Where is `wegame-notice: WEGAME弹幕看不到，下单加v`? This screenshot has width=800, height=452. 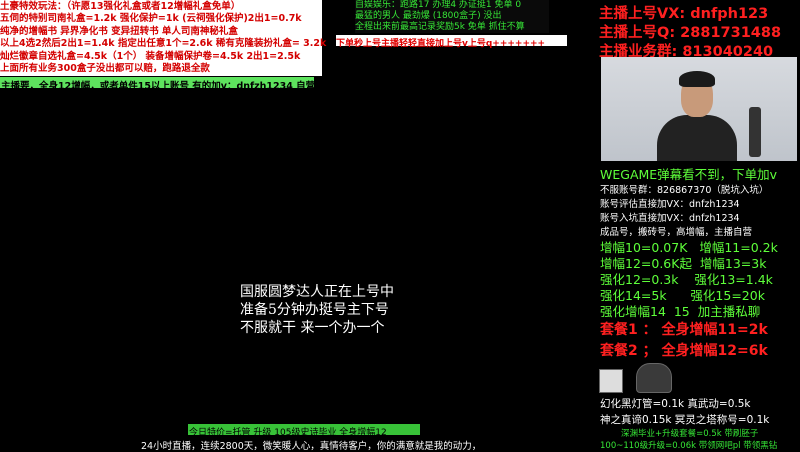 wegame-notice: WEGAME弹幕看不到，下单加v is located at coordinates (689, 174).